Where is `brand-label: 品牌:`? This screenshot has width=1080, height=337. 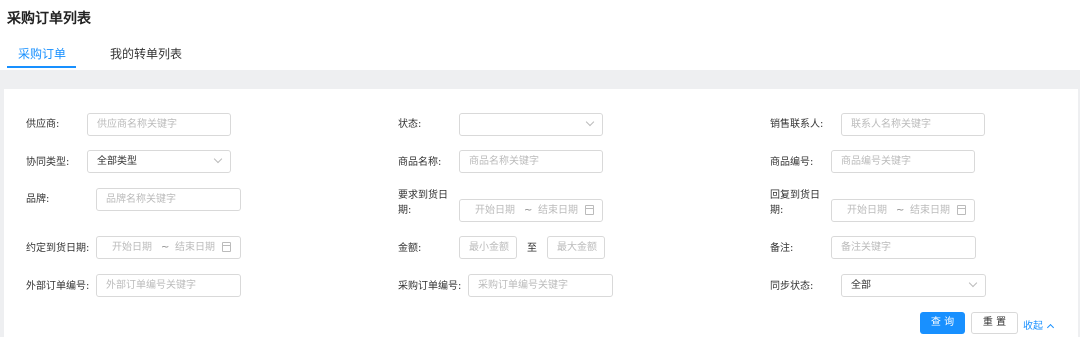
brand-label: 品牌: is located at coordinates (38, 199).